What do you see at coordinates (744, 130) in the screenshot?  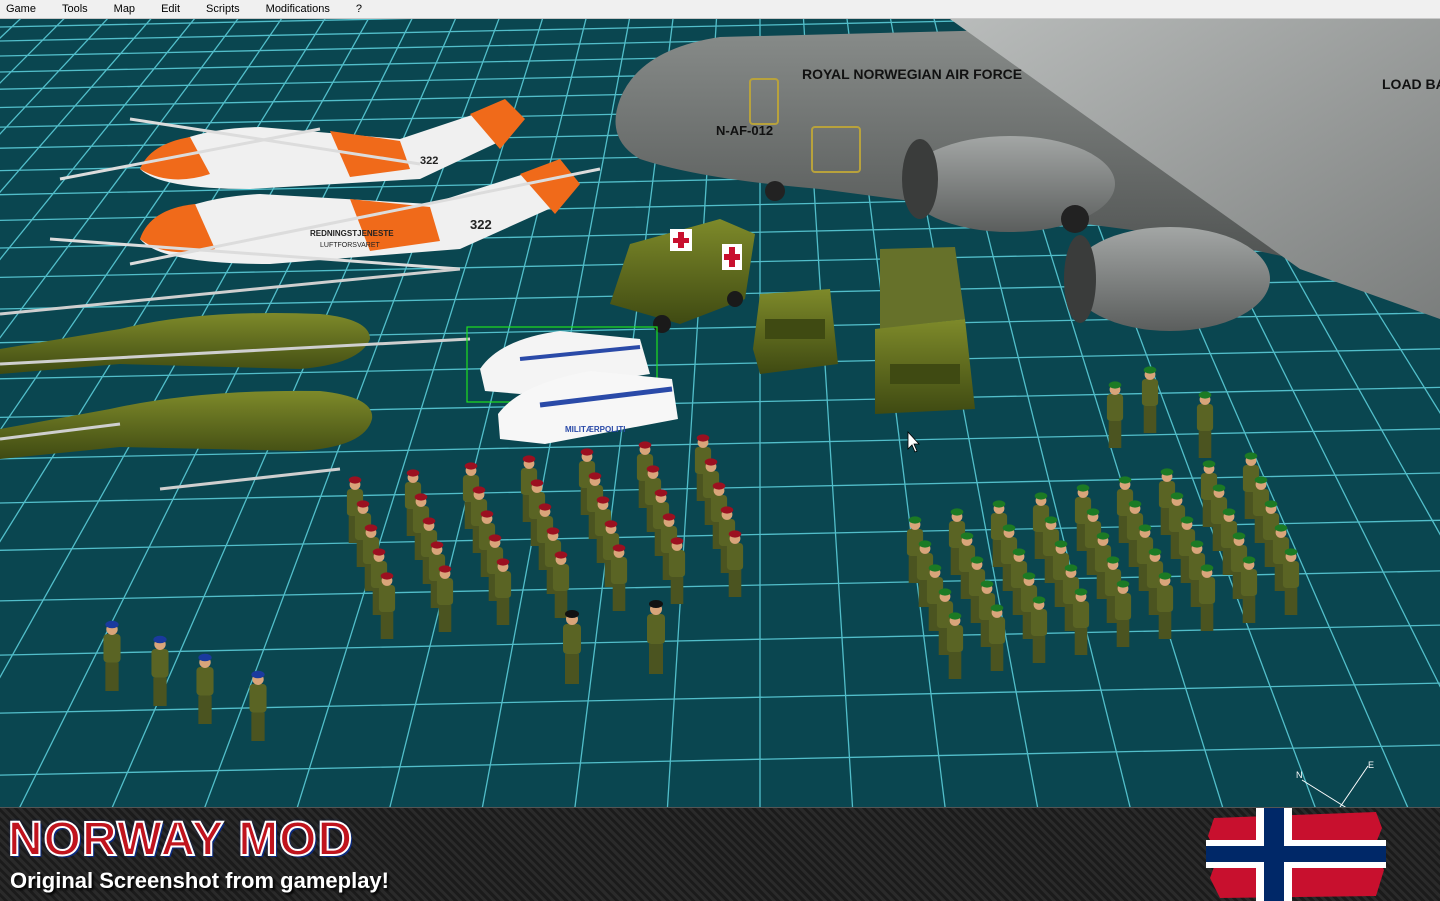 I see `aircraft-registration: N-AF-012` at bounding box center [744, 130].